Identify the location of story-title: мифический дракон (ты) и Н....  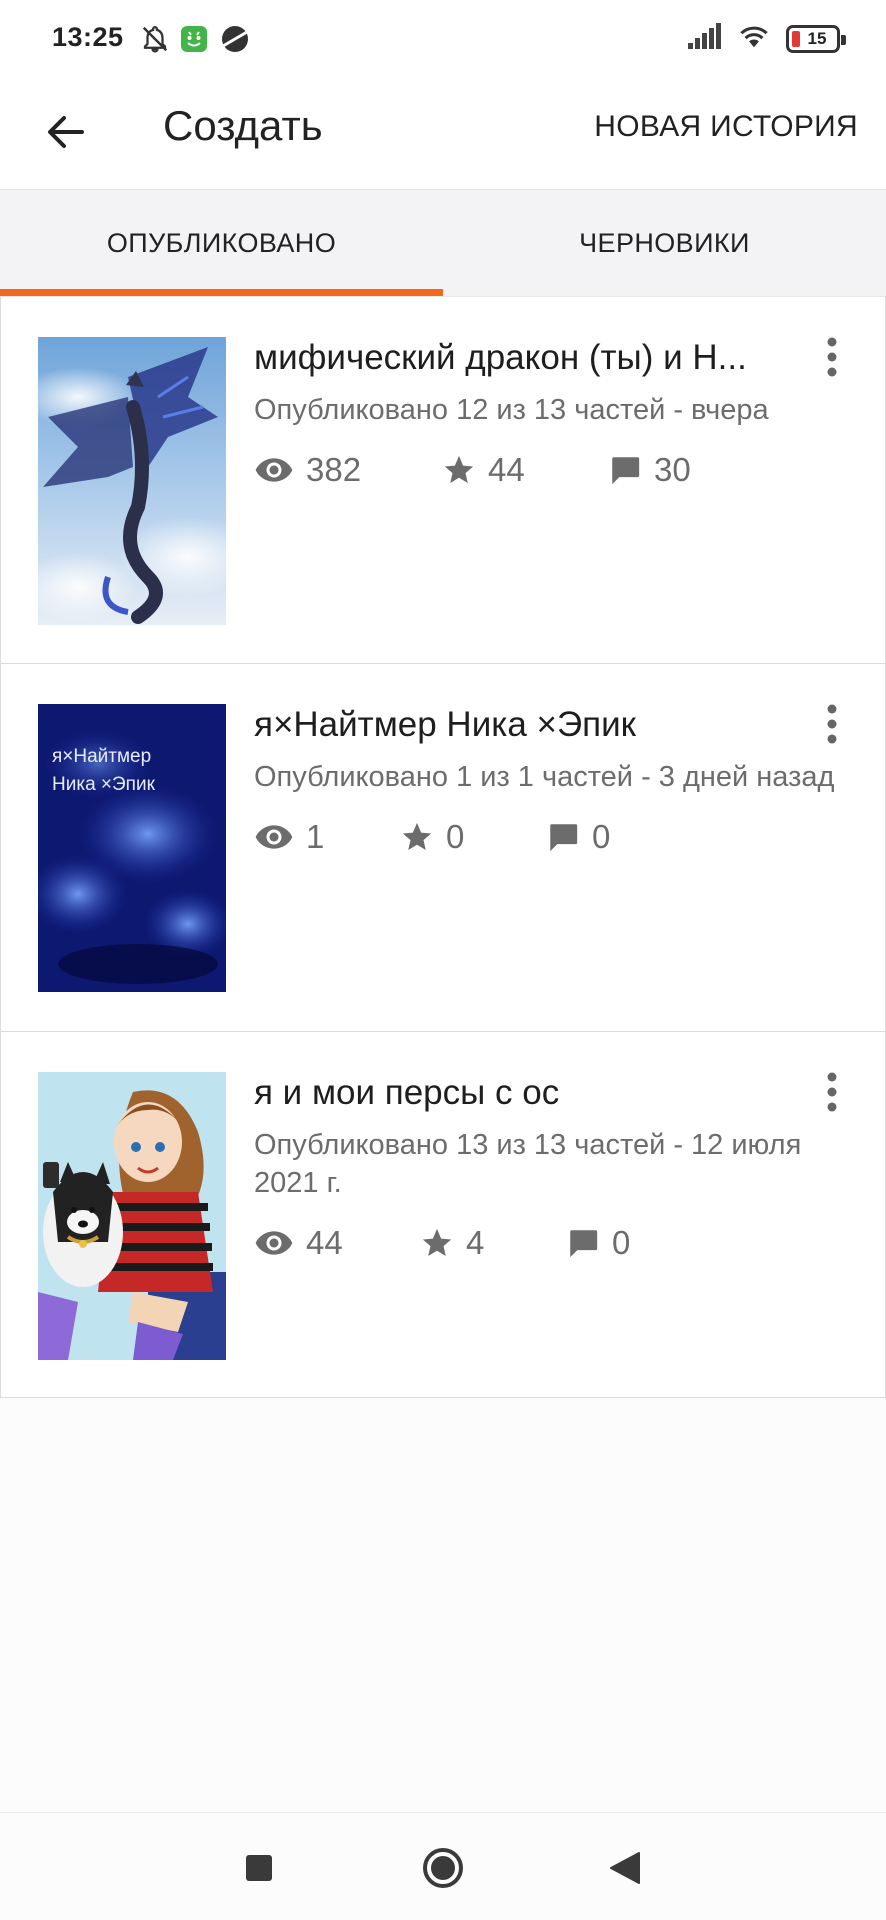
(526, 358).